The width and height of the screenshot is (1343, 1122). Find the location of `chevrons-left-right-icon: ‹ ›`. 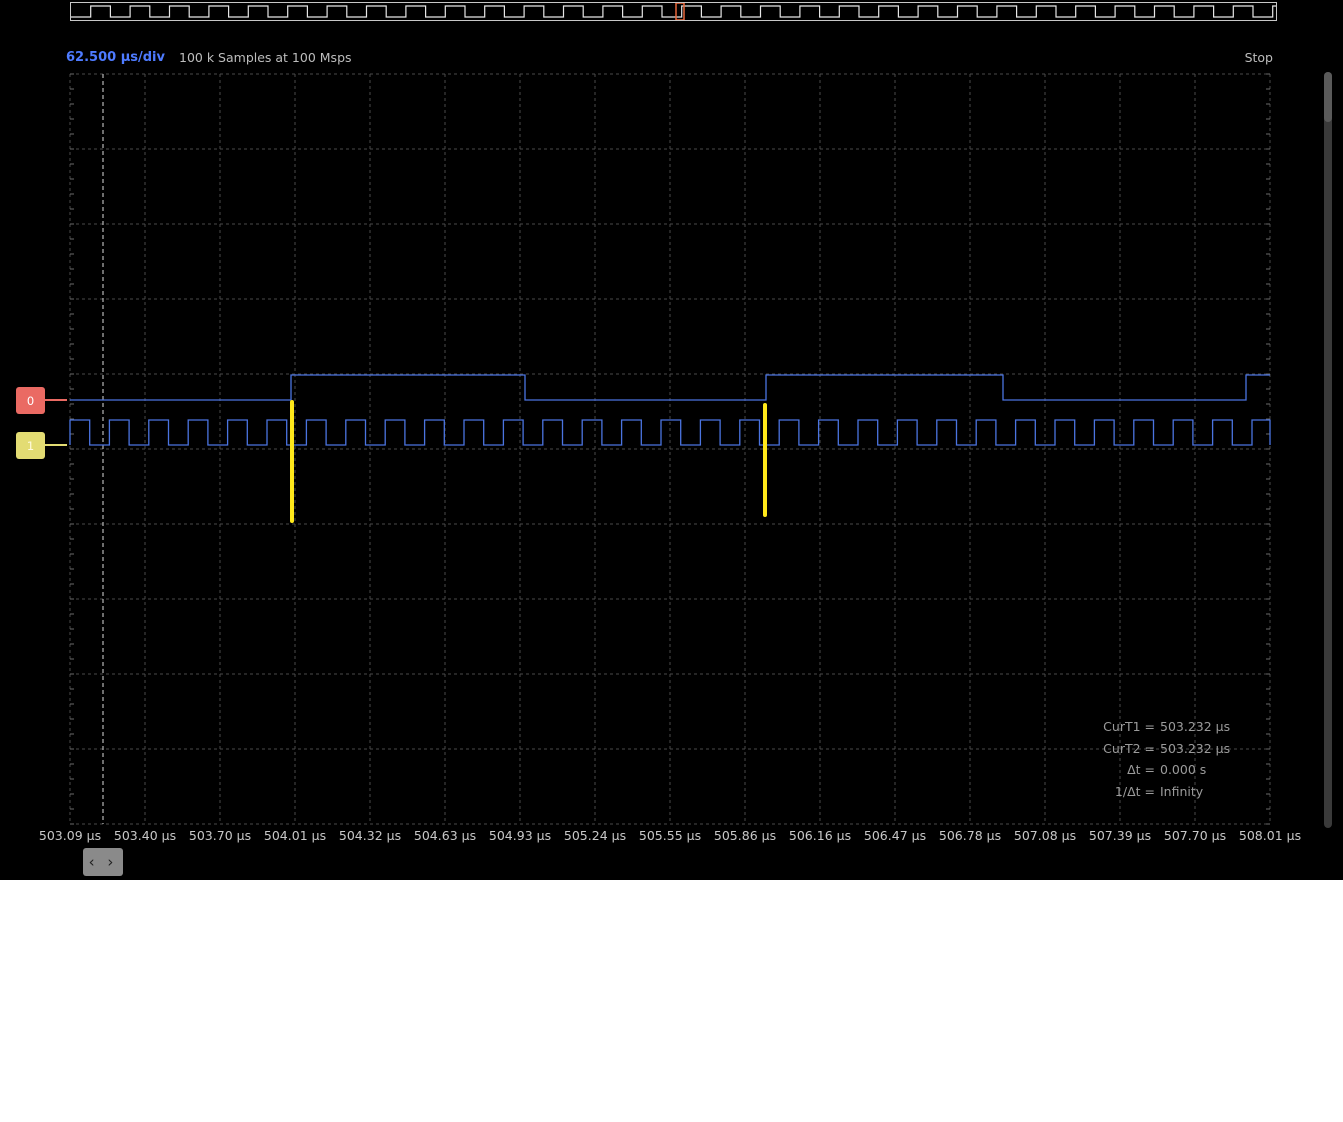

chevrons-left-right-icon: ‹ › is located at coordinates (103, 862).